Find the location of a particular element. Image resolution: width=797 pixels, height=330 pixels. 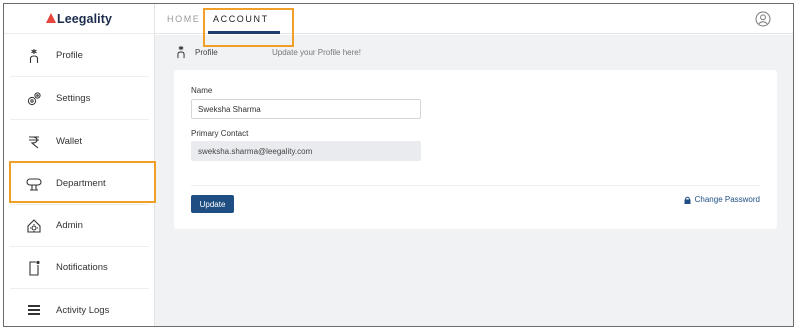

activity-logs-icon is located at coordinates (34, 310).